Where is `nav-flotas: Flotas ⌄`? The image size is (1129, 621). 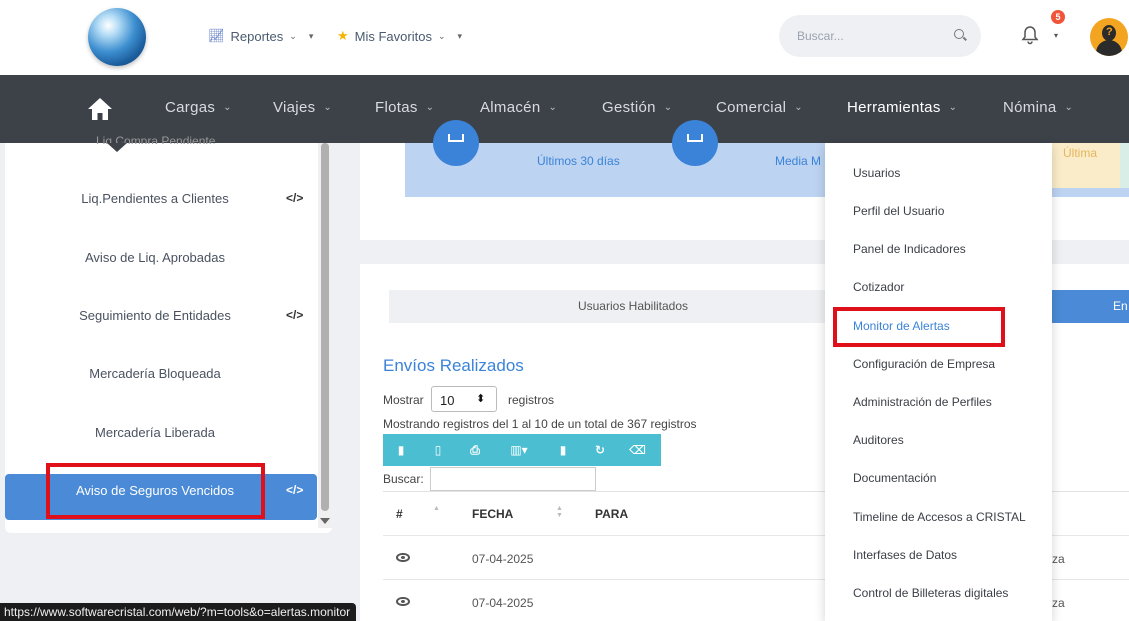
nav-flotas: Flotas ⌄ is located at coordinates (404, 107).